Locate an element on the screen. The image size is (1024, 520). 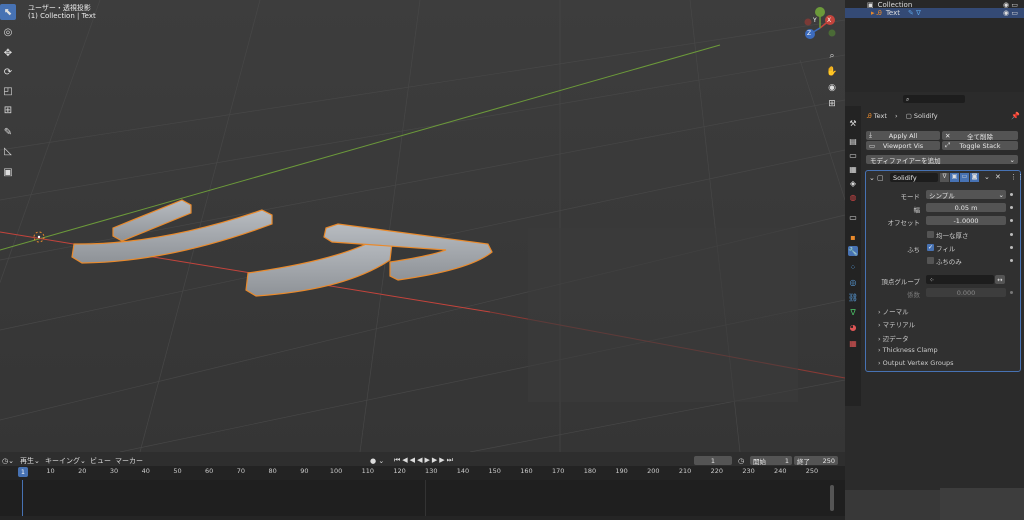
current-frame-field: 1 is located at coordinates (713, 460).